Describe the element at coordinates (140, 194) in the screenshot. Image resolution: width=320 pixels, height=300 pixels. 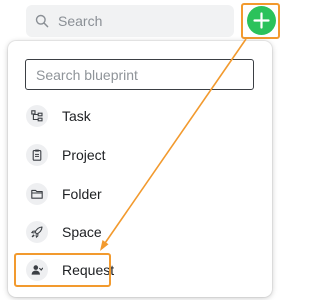
I see `menu-item-folder: Folder` at that location.